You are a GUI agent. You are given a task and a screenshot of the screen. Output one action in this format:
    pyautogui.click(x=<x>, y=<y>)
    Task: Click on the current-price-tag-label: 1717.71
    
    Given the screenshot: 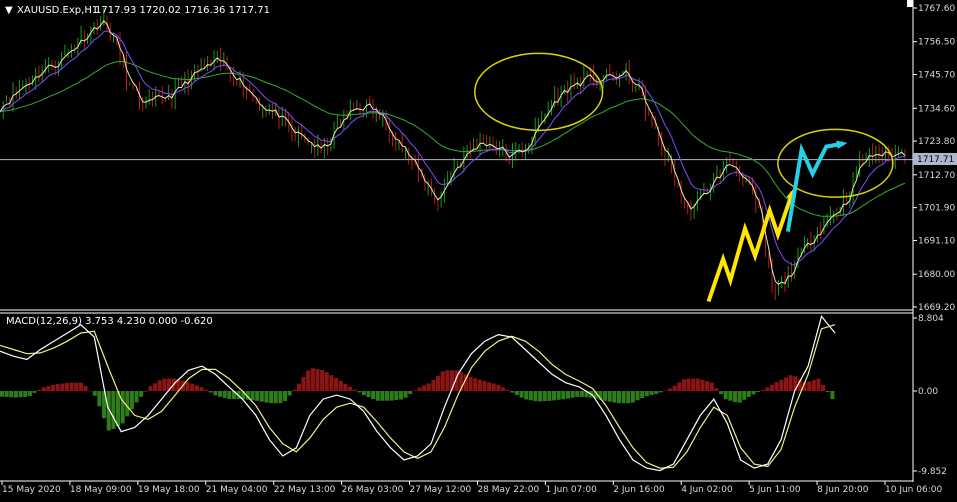 What is the action you would take?
    pyautogui.click(x=935, y=160)
    